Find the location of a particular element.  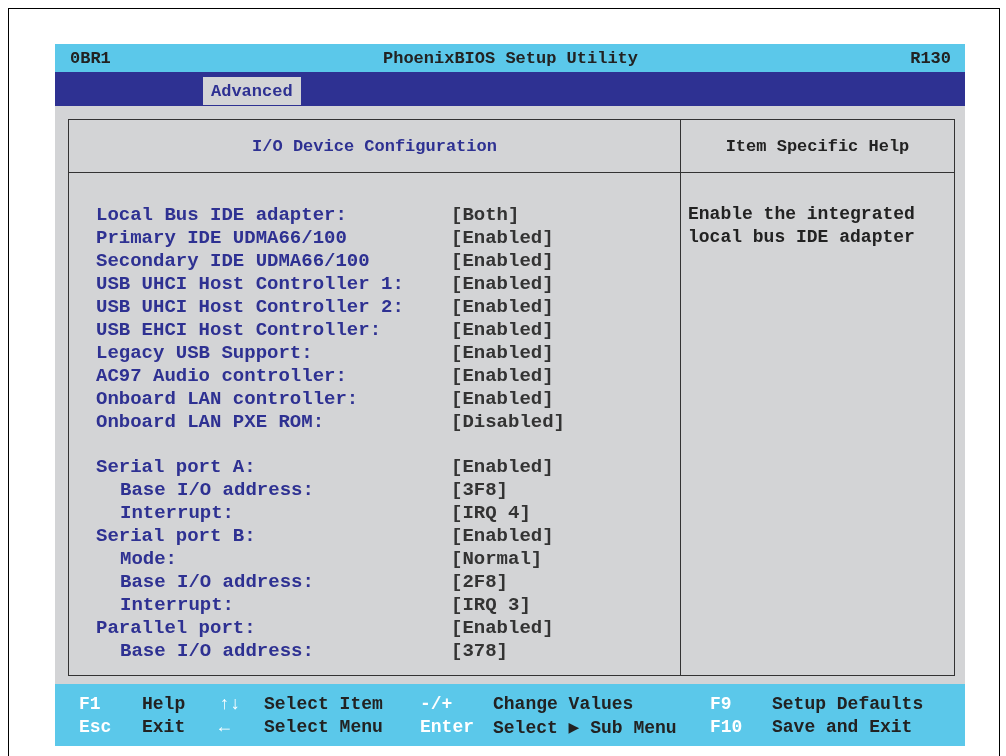

setting-label: Mode: is located at coordinates (285, 558).